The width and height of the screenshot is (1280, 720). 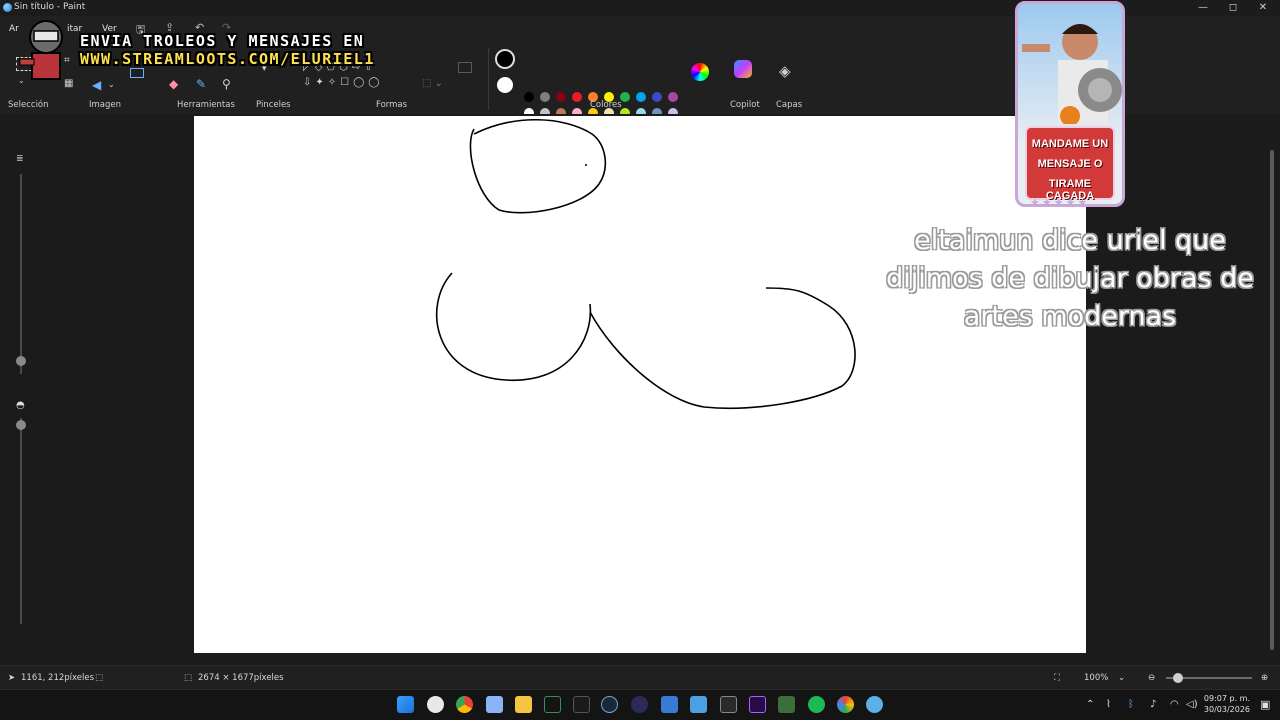 What do you see at coordinates (494, 704) in the screenshot?
I see `notepad-icon` at bounding box center [494, 704].